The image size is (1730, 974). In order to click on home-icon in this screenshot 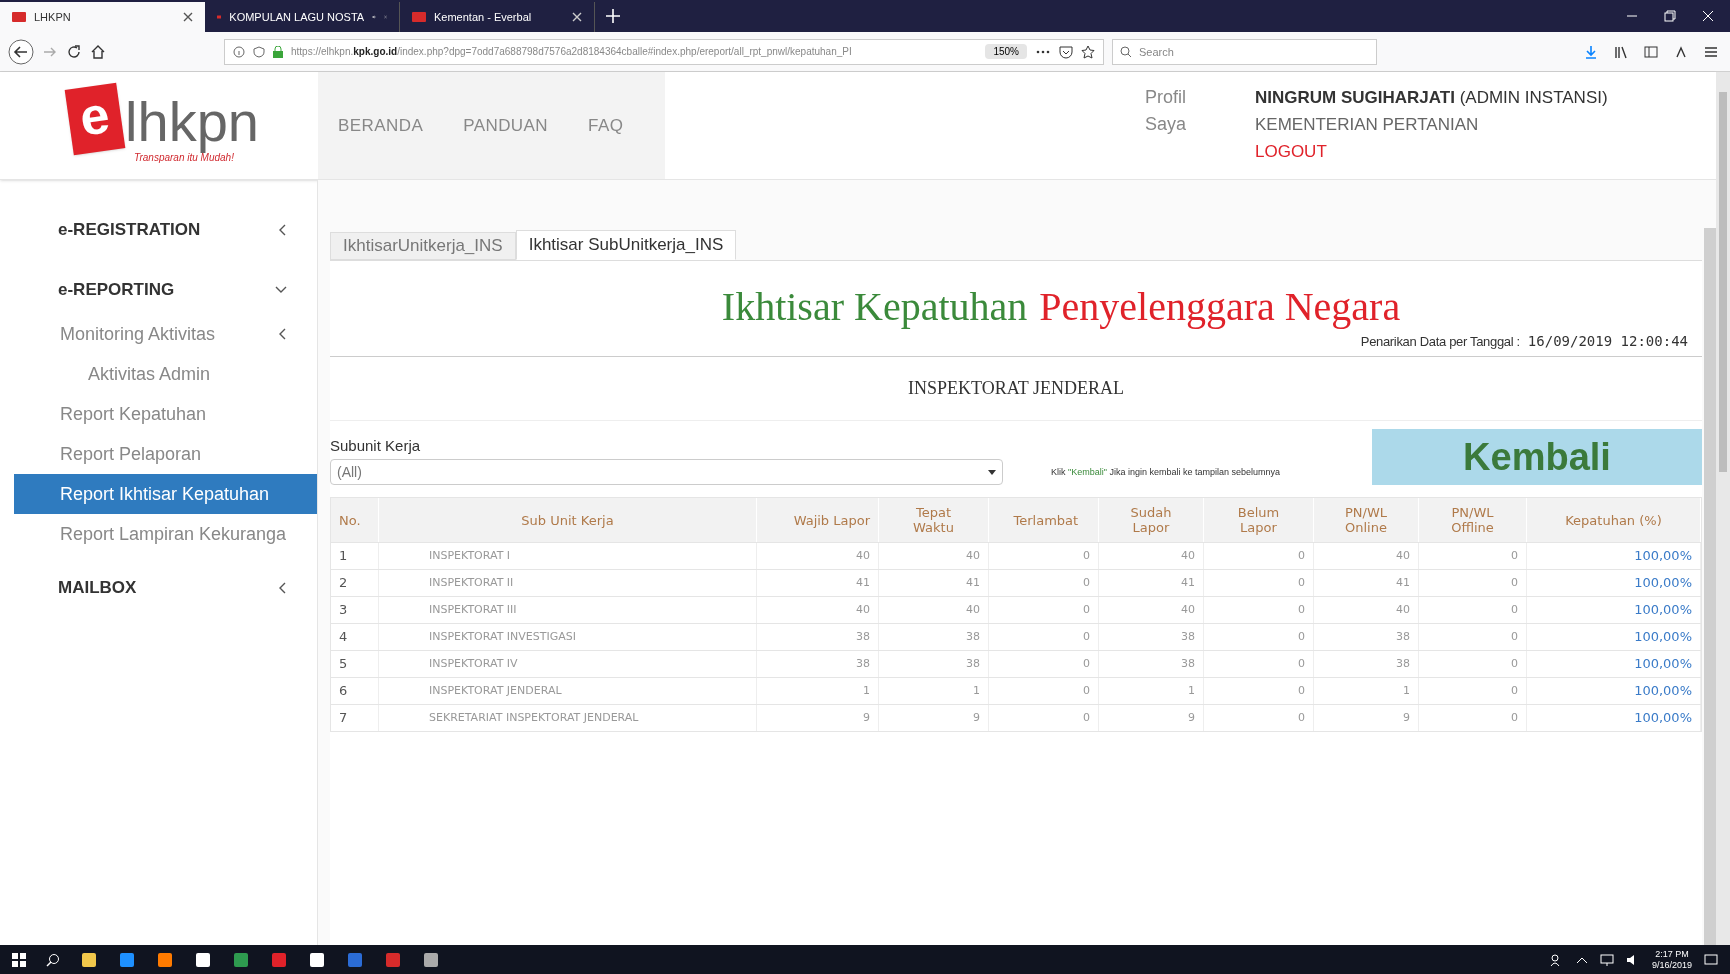, I will do `click(98, 51)`.